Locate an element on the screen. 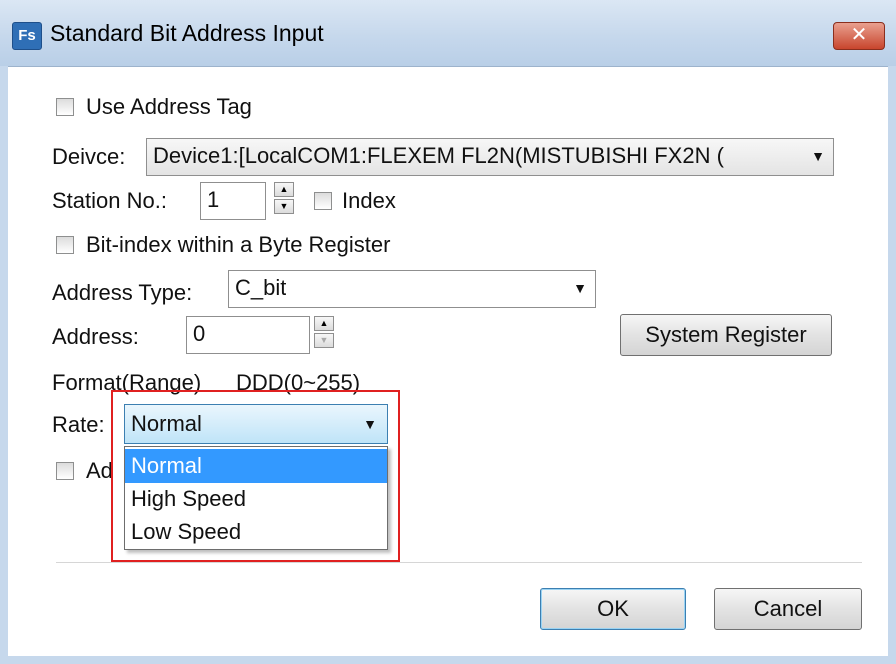 This screenshot has width=896, height=664. address-down-button: ▼ is located at coordinates (324, 340).